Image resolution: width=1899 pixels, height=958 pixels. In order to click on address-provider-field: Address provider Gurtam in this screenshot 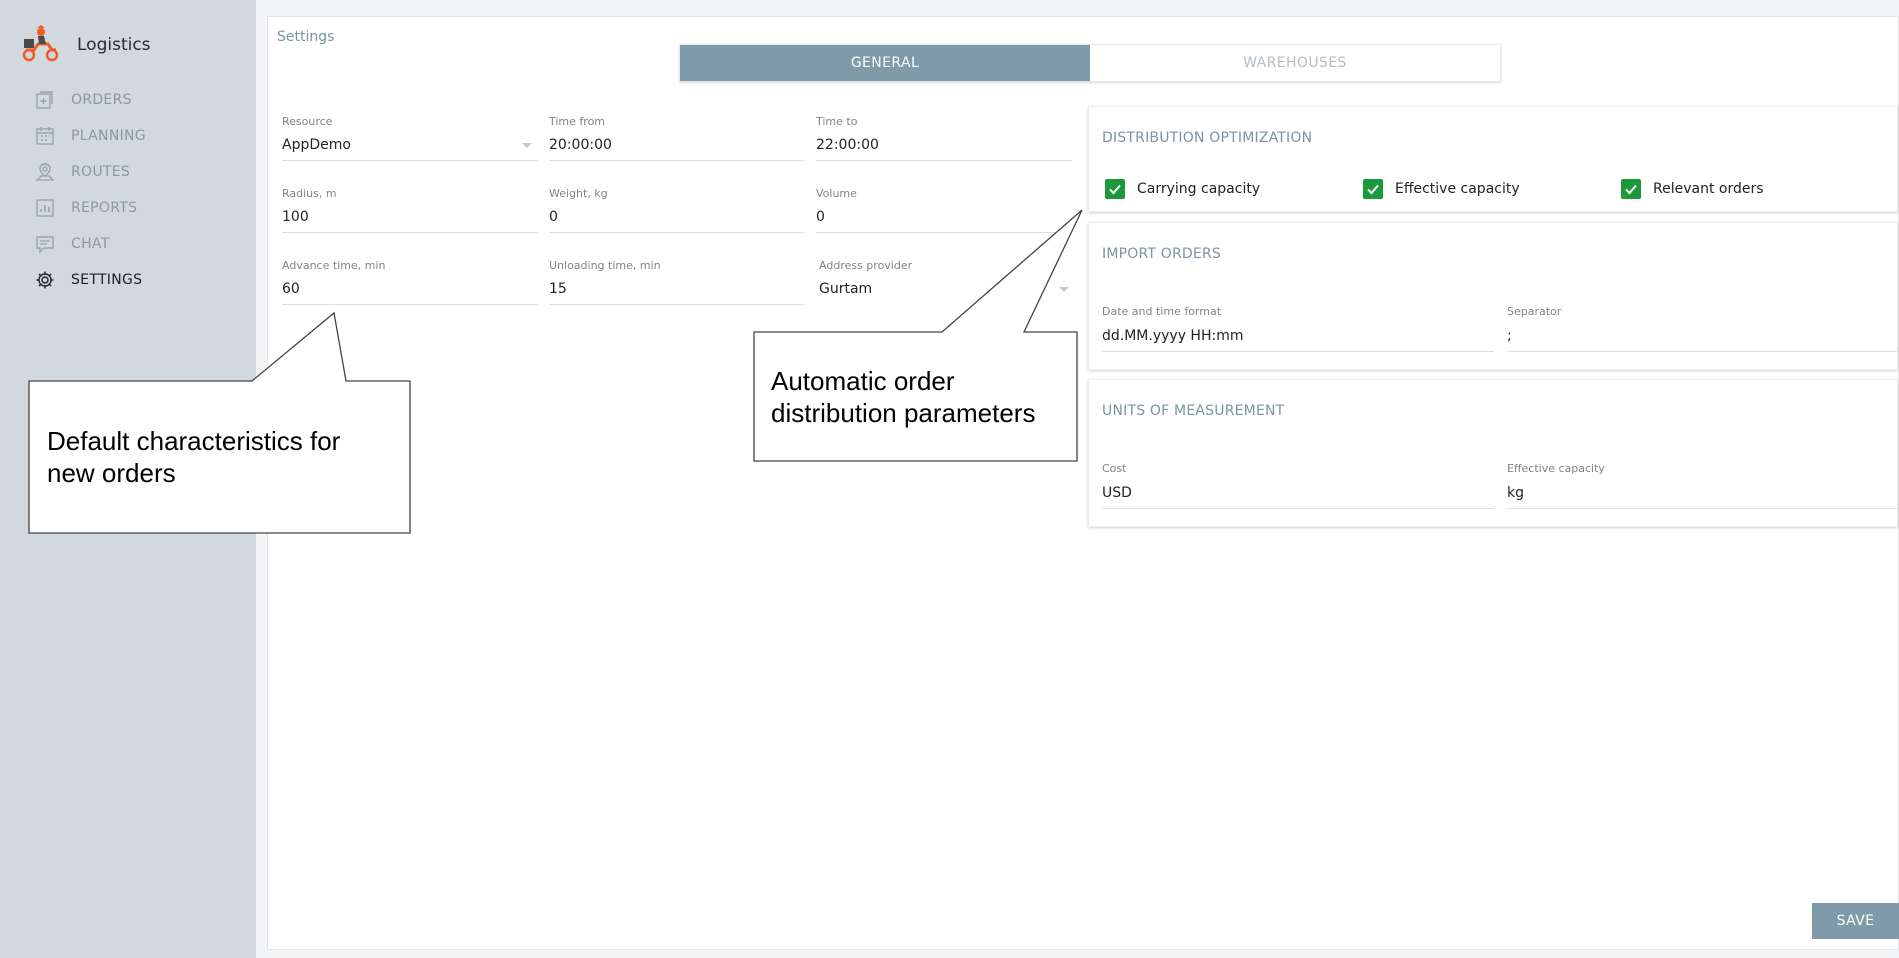, I will do `click(947, 282)`.